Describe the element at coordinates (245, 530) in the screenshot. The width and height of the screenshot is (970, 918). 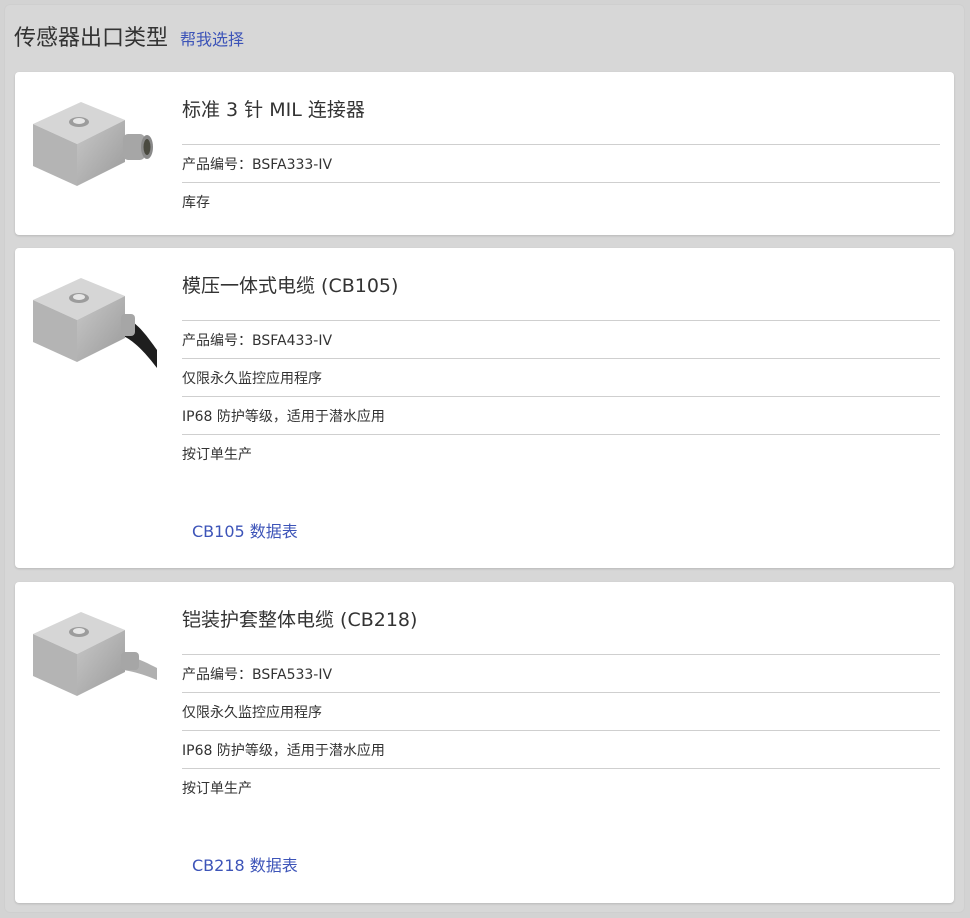
I see `cb105-datasheet-link: CB105 数据表` at that location.